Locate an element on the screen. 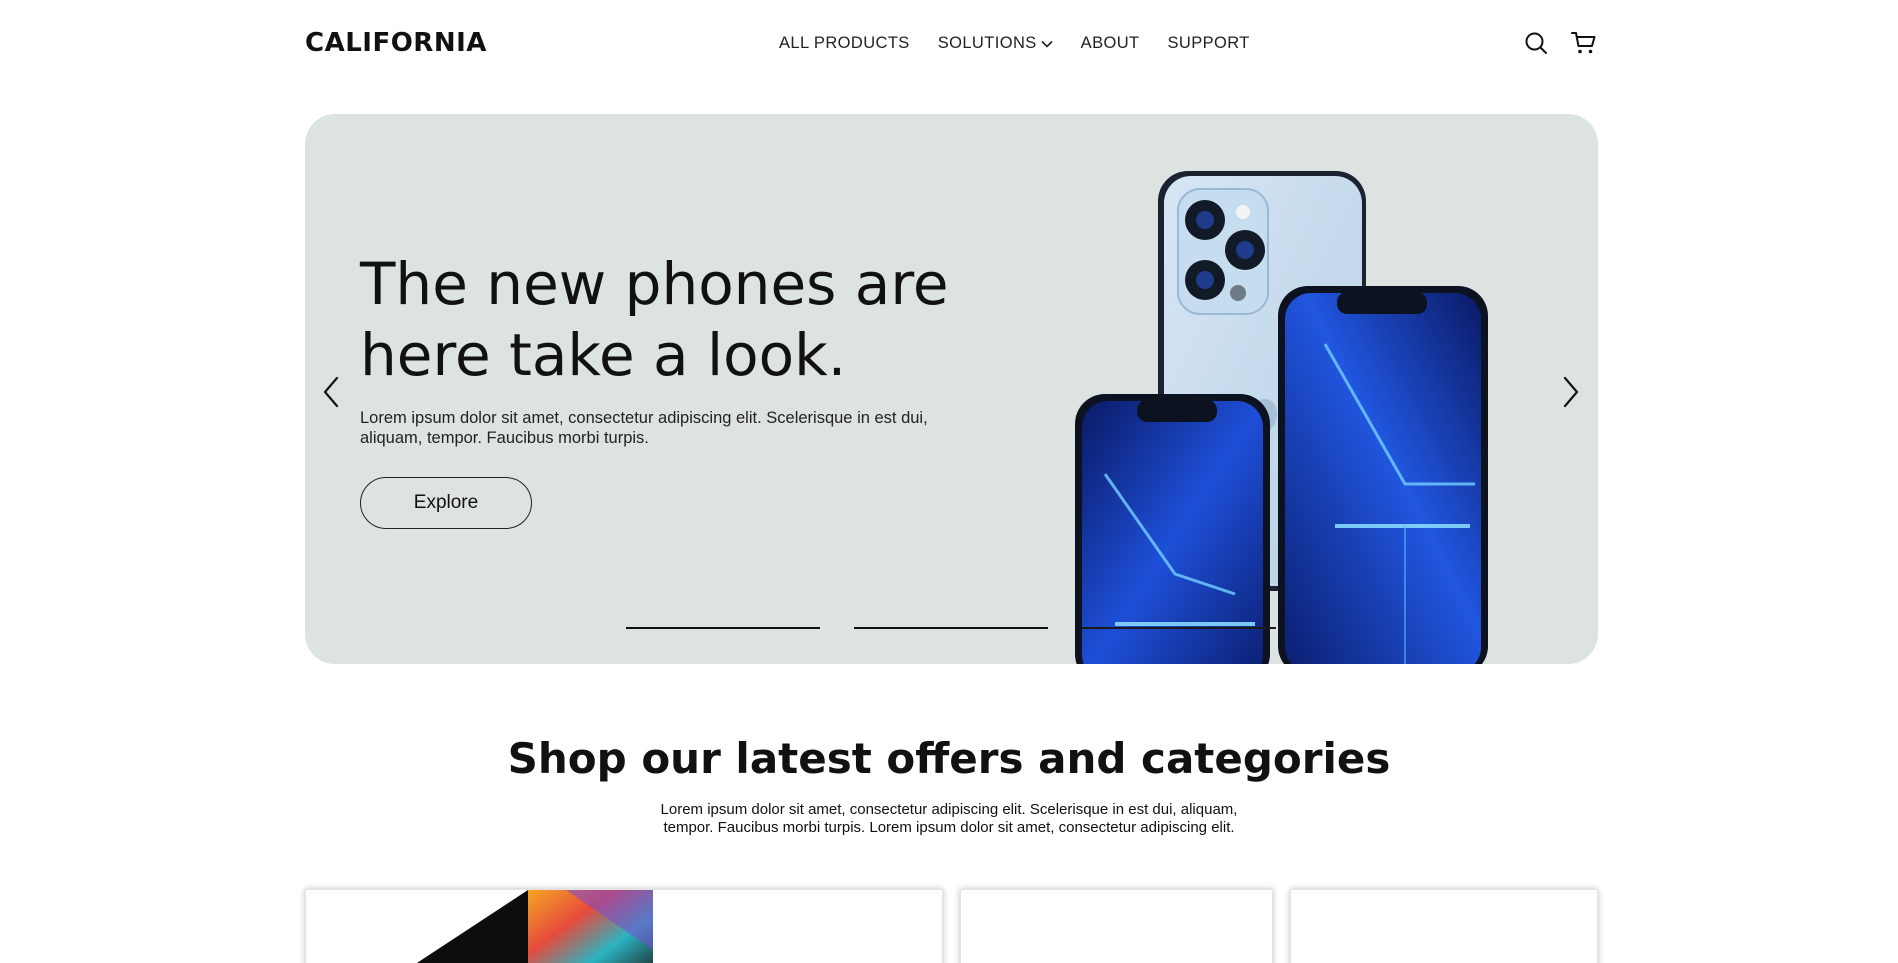  nav-all-products-label: ALL PRODUCTS is located at coordinates (844, 43).